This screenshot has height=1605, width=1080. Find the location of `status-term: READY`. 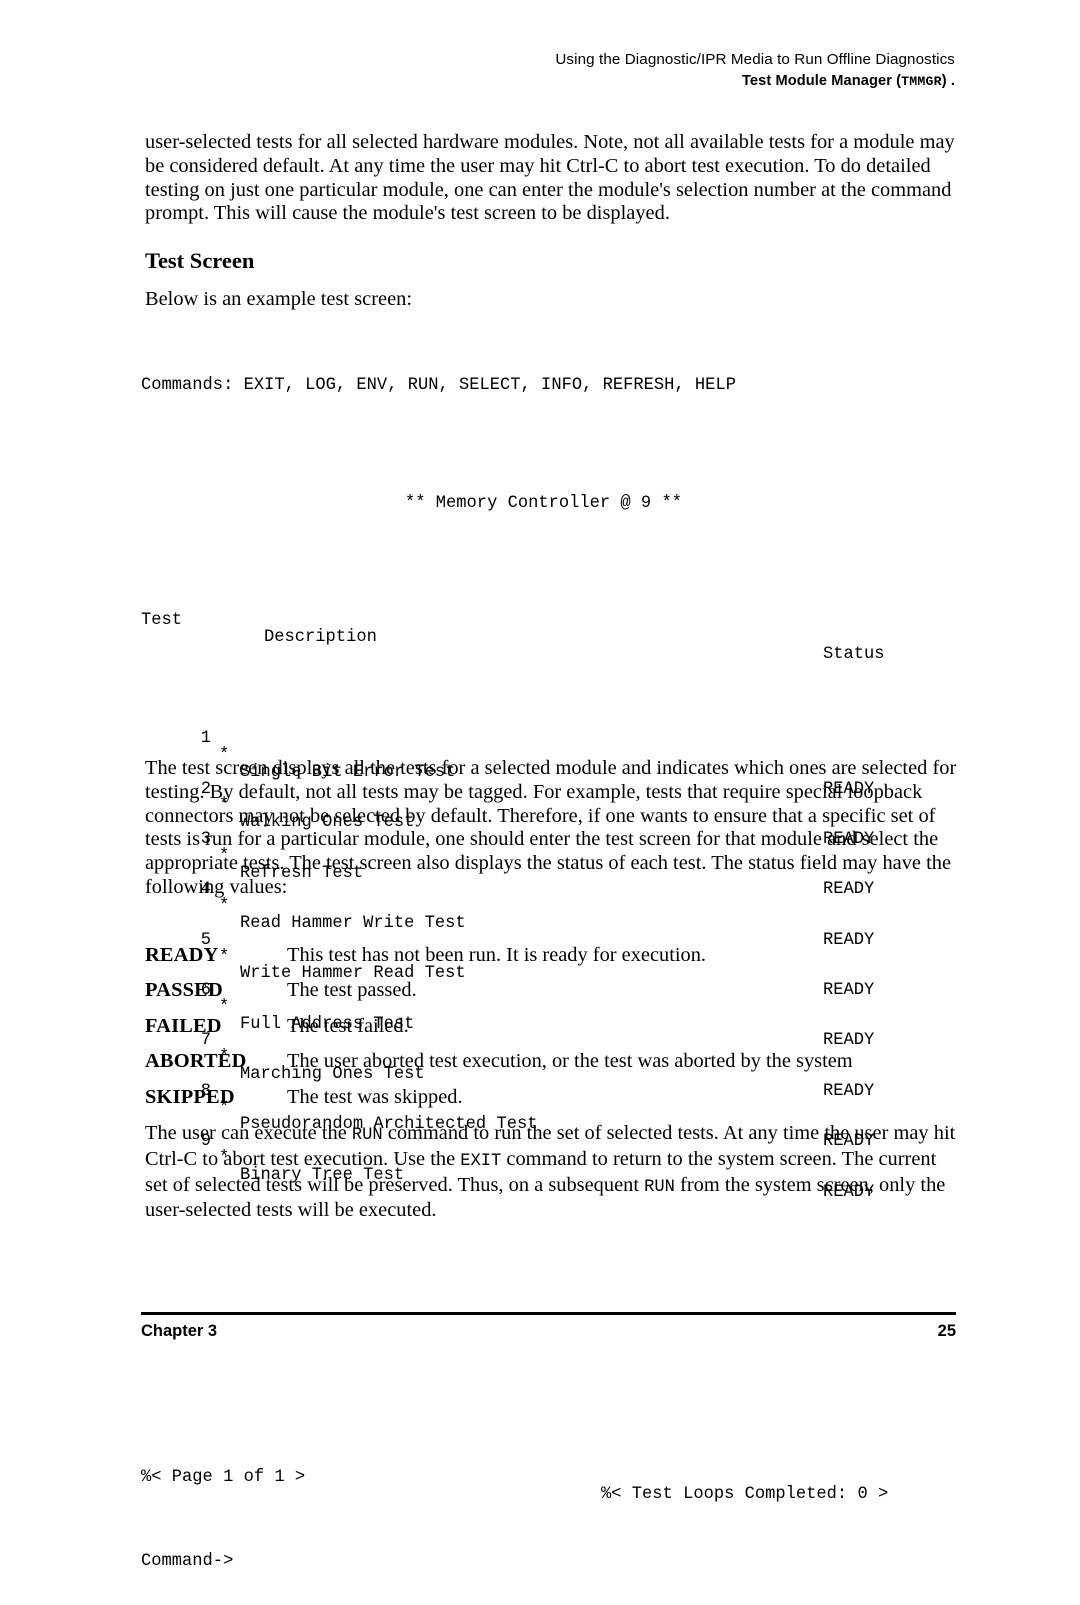

status-term: READY is located at coordinates (182, 955).